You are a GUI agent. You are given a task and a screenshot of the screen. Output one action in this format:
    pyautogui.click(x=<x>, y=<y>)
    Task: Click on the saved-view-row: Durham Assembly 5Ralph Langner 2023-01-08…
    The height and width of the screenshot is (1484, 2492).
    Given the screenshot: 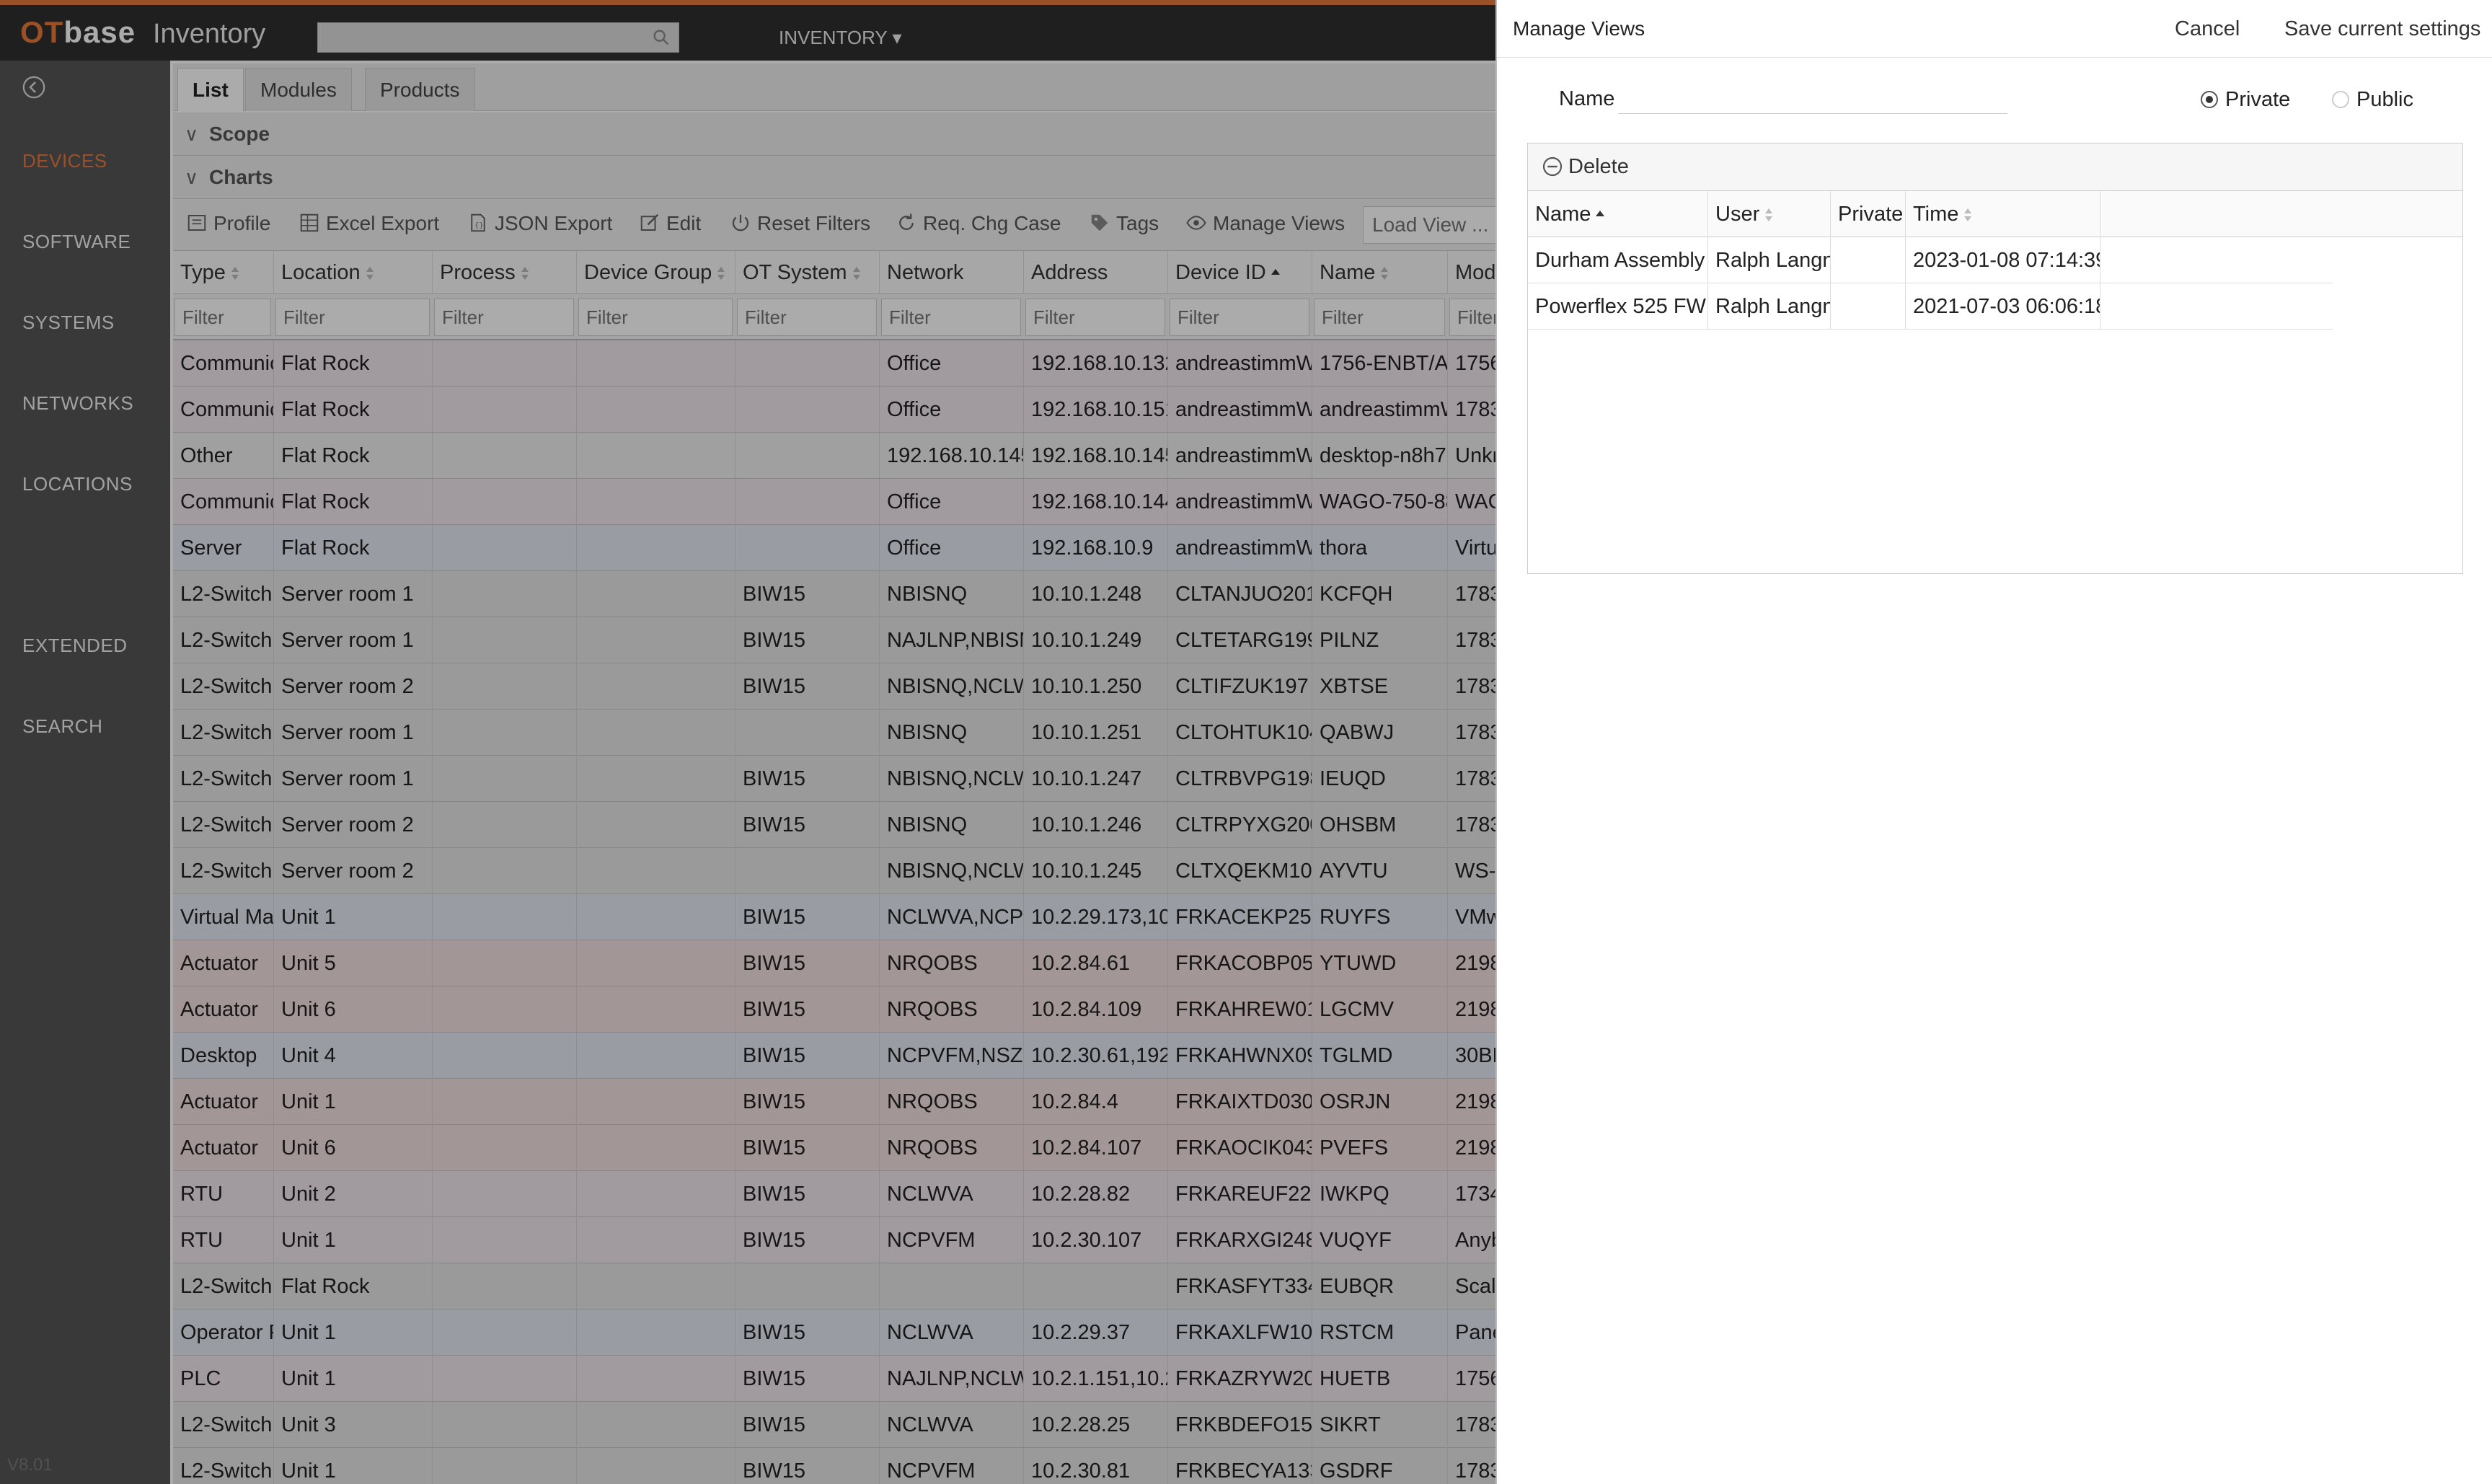 What is the action you would take?
    pyautogui.click(x=1930, y=260)
    